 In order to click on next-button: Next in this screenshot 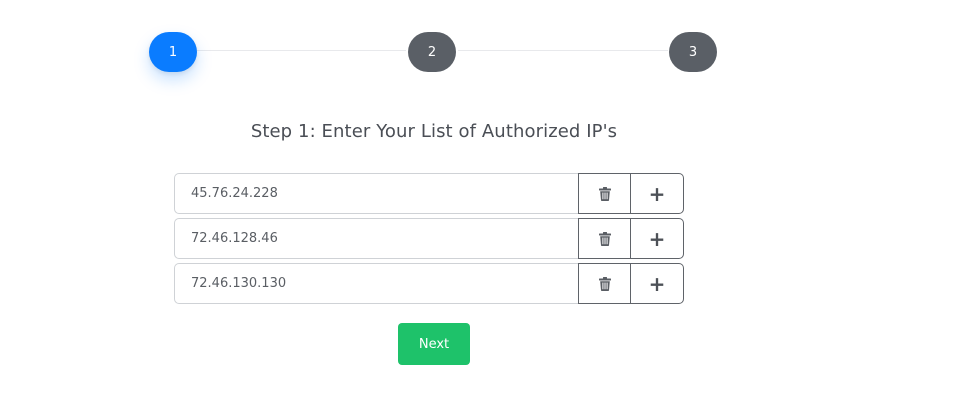, I will do `click(434, 344)`.